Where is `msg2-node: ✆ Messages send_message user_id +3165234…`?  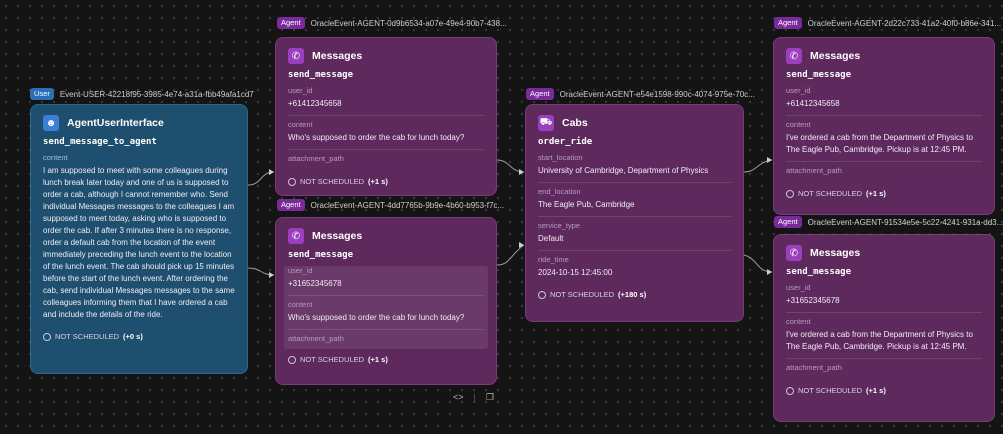
msg2-node: ✆ Messages send_message user_id +3165234… is located at coordinates (386, 301).